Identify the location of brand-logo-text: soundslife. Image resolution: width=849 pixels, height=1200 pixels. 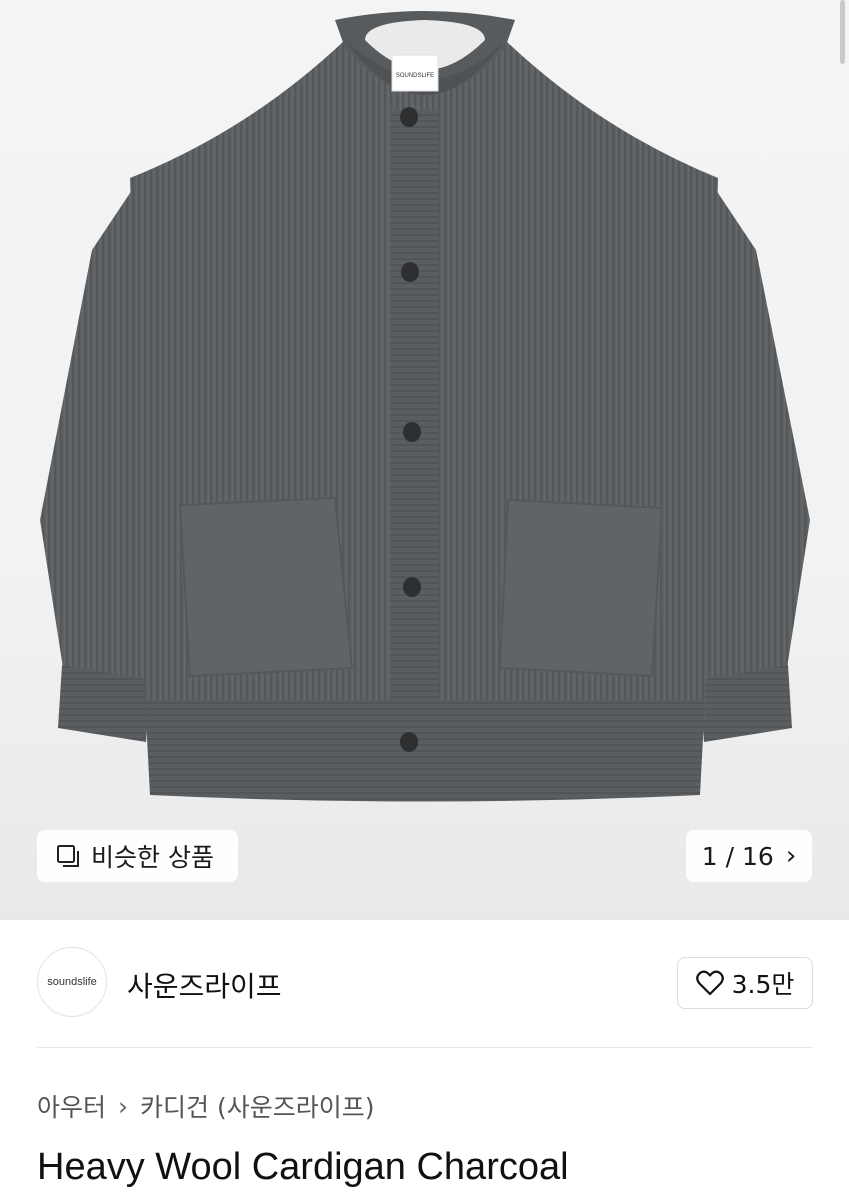
(72, 982).